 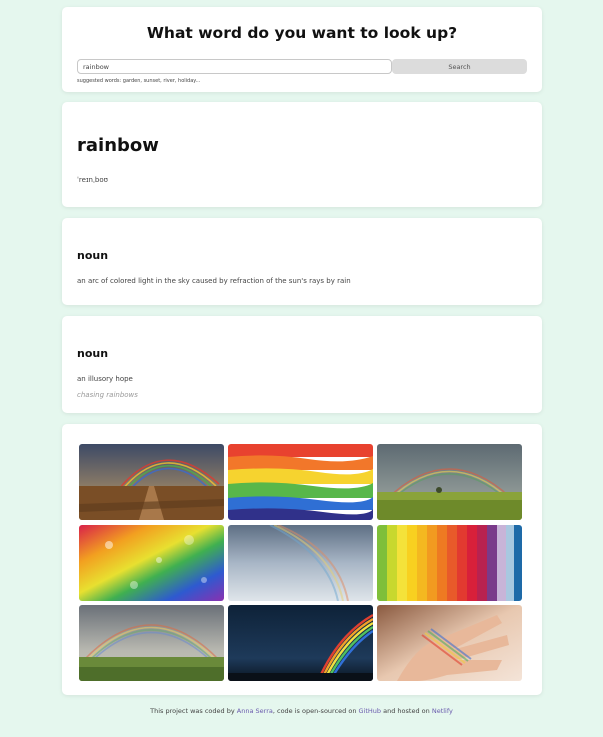 I want to click on rainbow-glitter-photo, so click(x=151, y=563).